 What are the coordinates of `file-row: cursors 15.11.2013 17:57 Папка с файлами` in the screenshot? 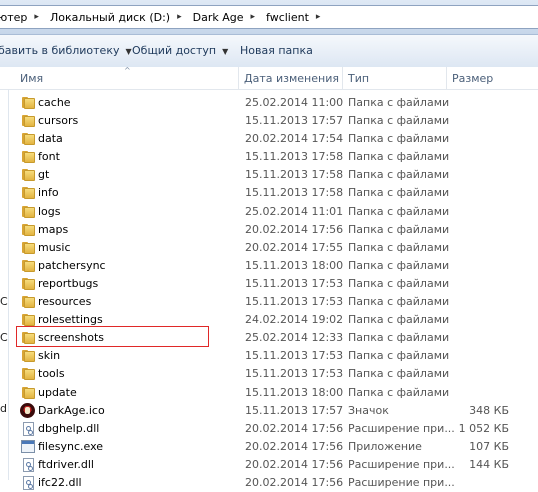 It's located at (269, 121).